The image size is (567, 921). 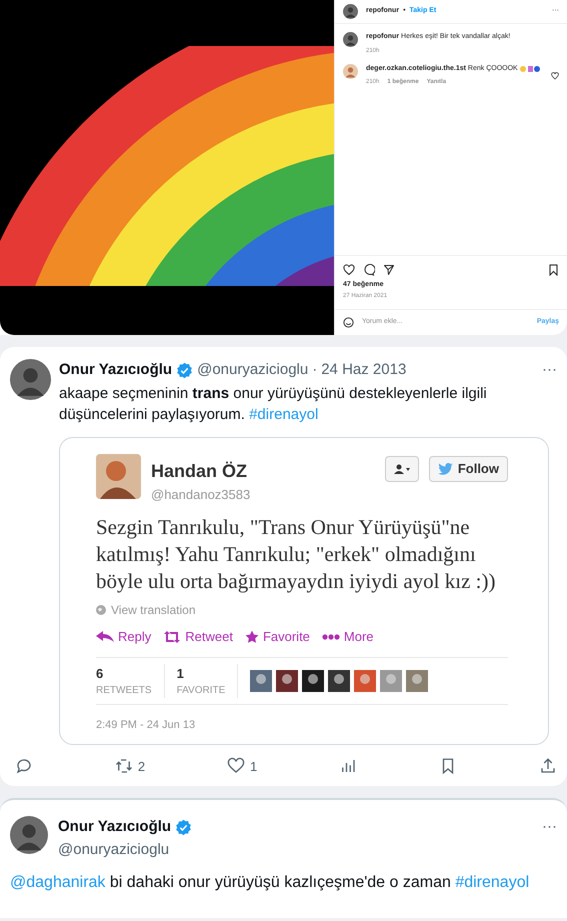 What do you see at coordinates (101, 610) in the screenshot?
I see `globe-icon` at bounding box center [101, 610].